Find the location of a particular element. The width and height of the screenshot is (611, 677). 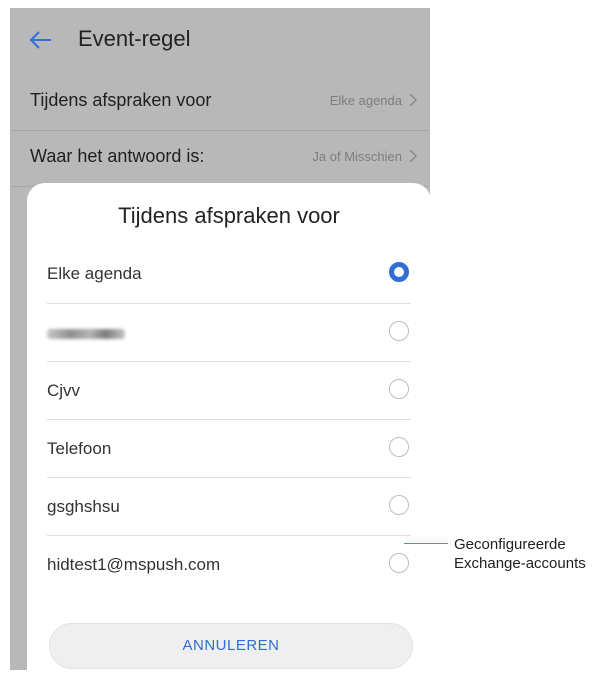

dialog-title: Tijdens afspraken voor is located at coordinates (229, 215).